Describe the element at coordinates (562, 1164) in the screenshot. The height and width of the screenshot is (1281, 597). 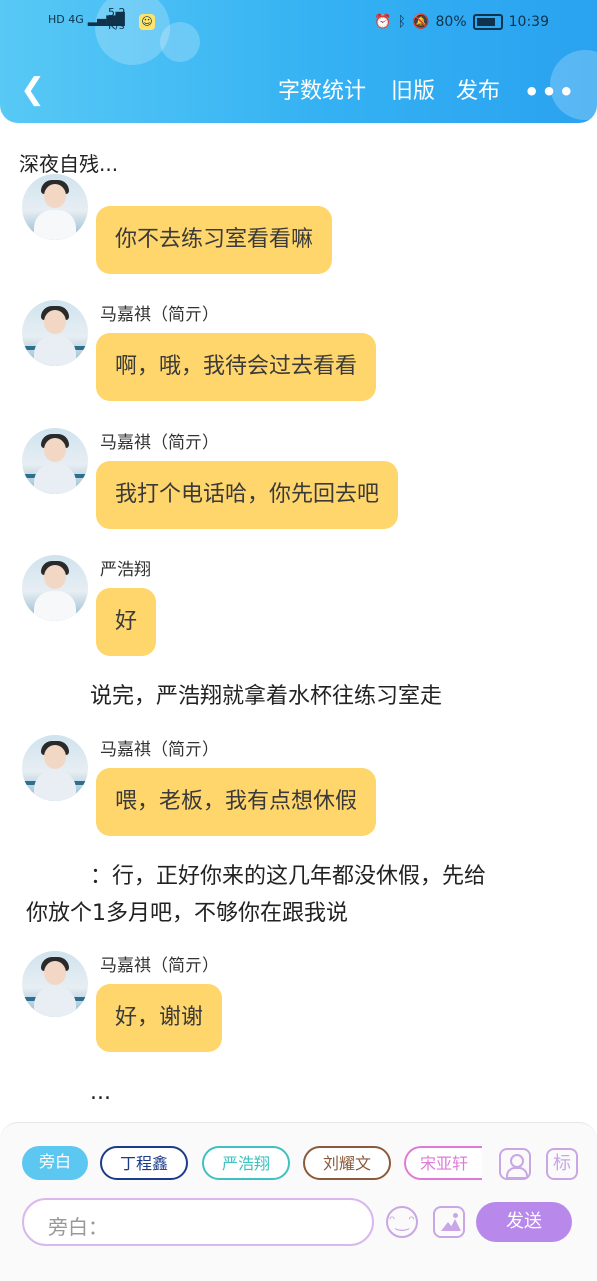
I see `tag-icon: 标` at that location.